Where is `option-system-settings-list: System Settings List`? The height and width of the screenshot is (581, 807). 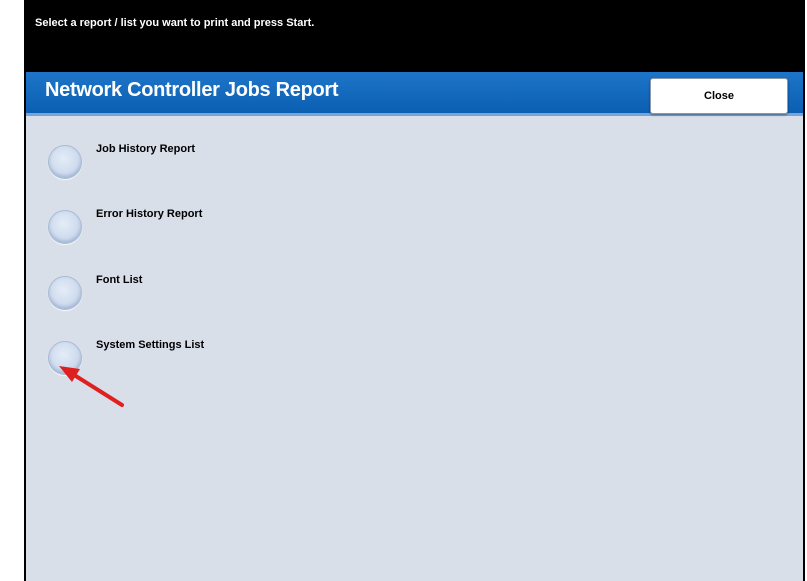 option-system-settings-list: System Settings List is located at coordinates (198, 360).